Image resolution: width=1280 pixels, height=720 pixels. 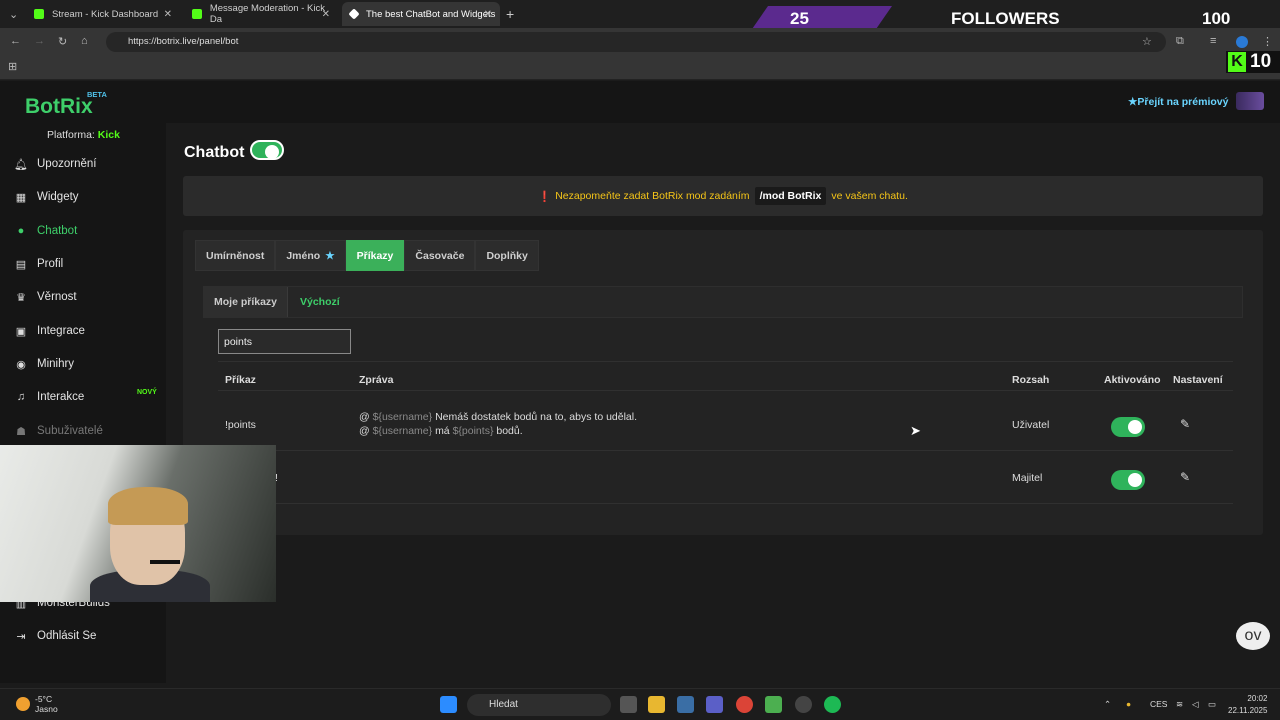 I want to click on sidebar-item-chatbot: ● Chatbot, so click(x=88, y=231).